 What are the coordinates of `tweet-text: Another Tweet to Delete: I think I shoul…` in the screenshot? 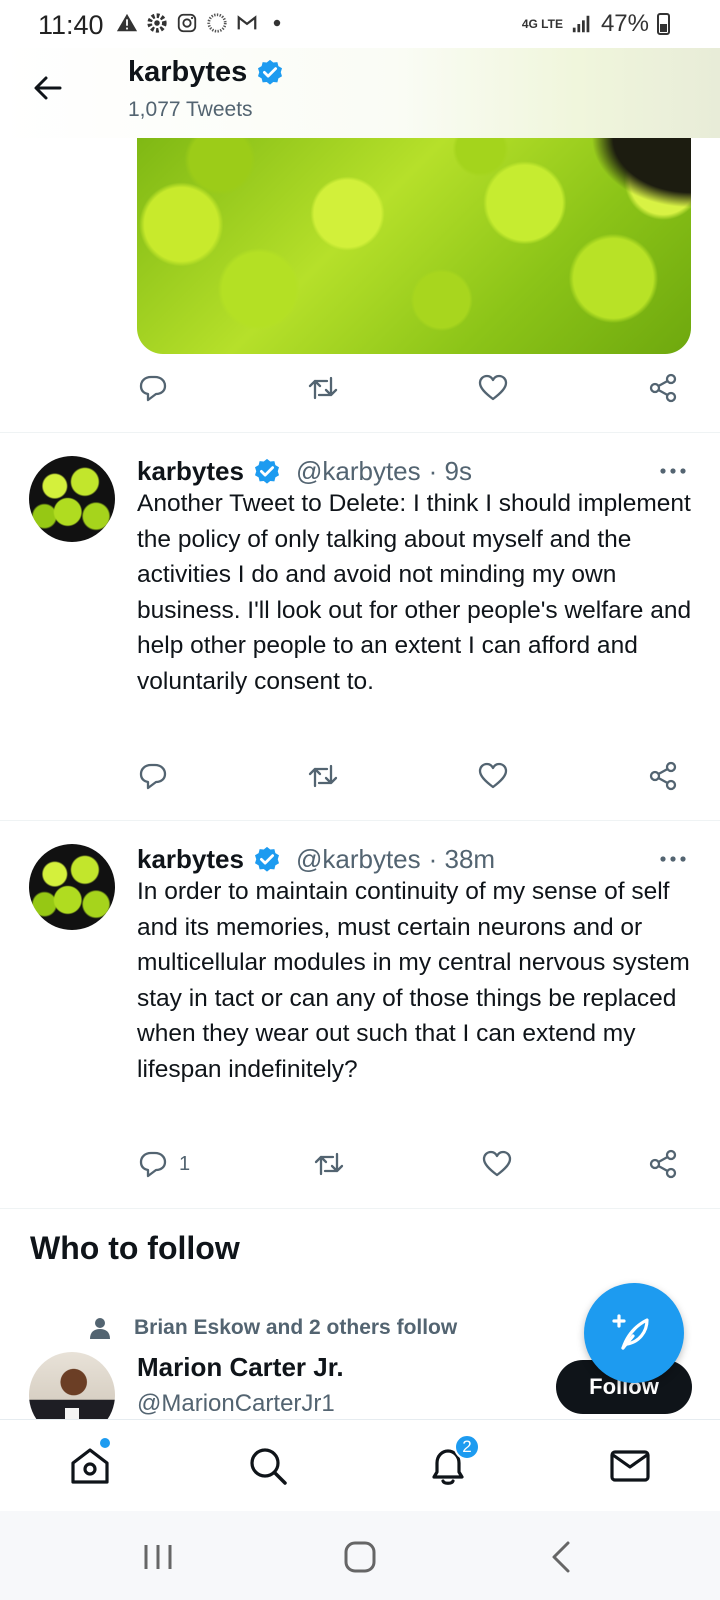 It's located at (414, 592).